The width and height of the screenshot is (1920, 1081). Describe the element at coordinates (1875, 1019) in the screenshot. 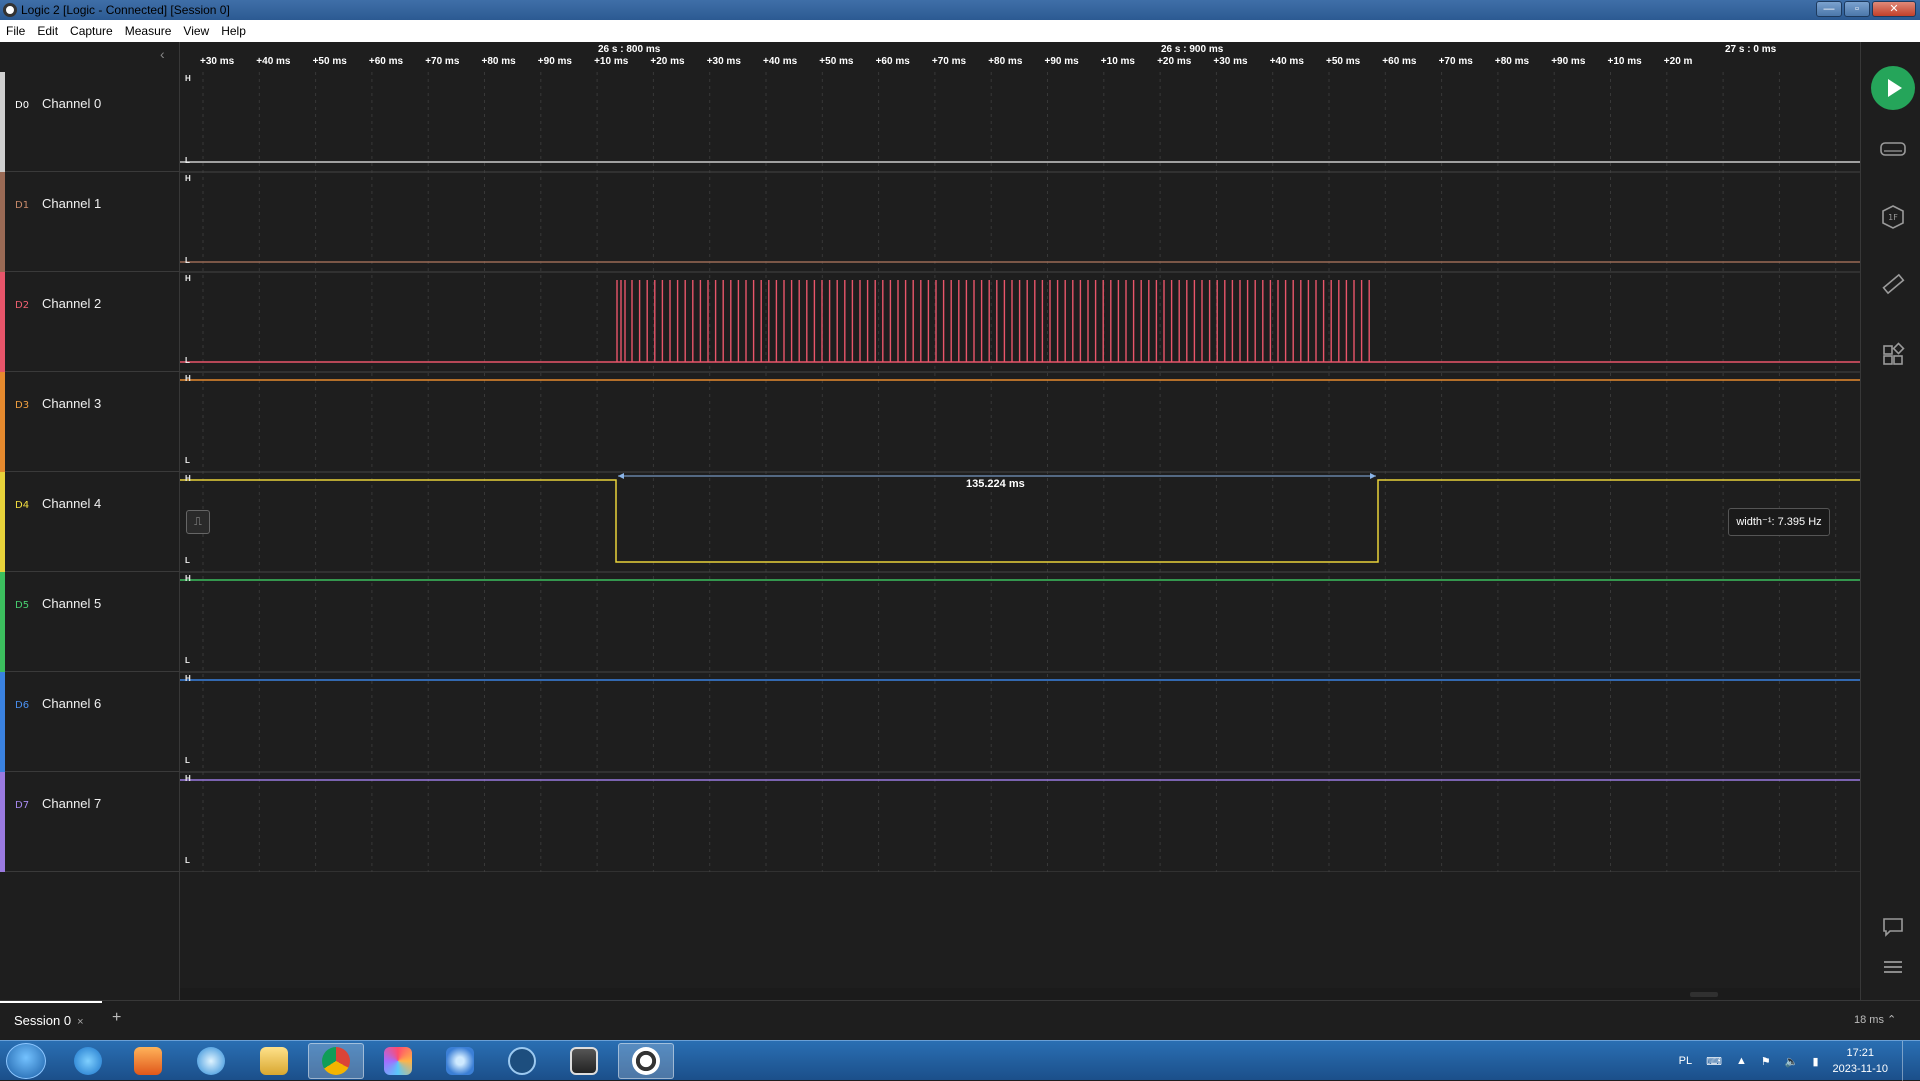

I see `zoom-level: 18 ms ⌃` at that location.